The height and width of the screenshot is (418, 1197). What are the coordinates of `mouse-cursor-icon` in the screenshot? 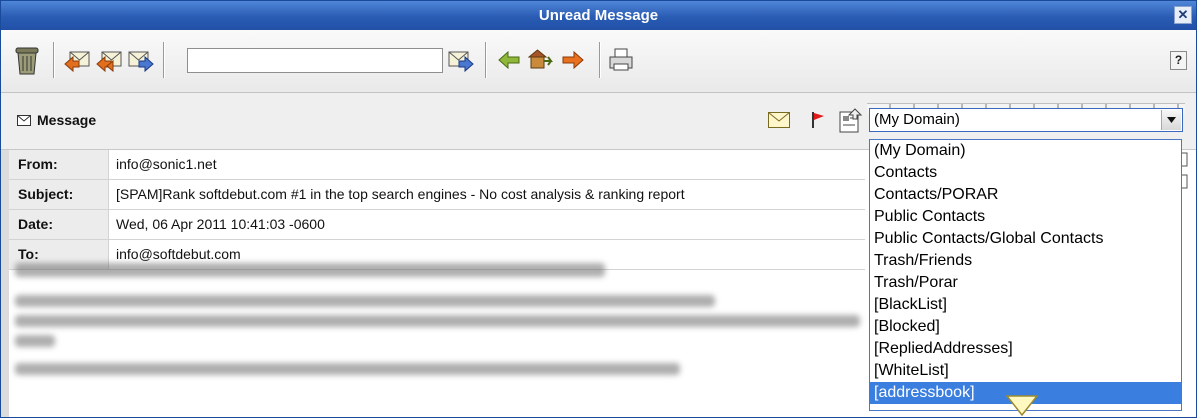 It's located at (1022, 405).